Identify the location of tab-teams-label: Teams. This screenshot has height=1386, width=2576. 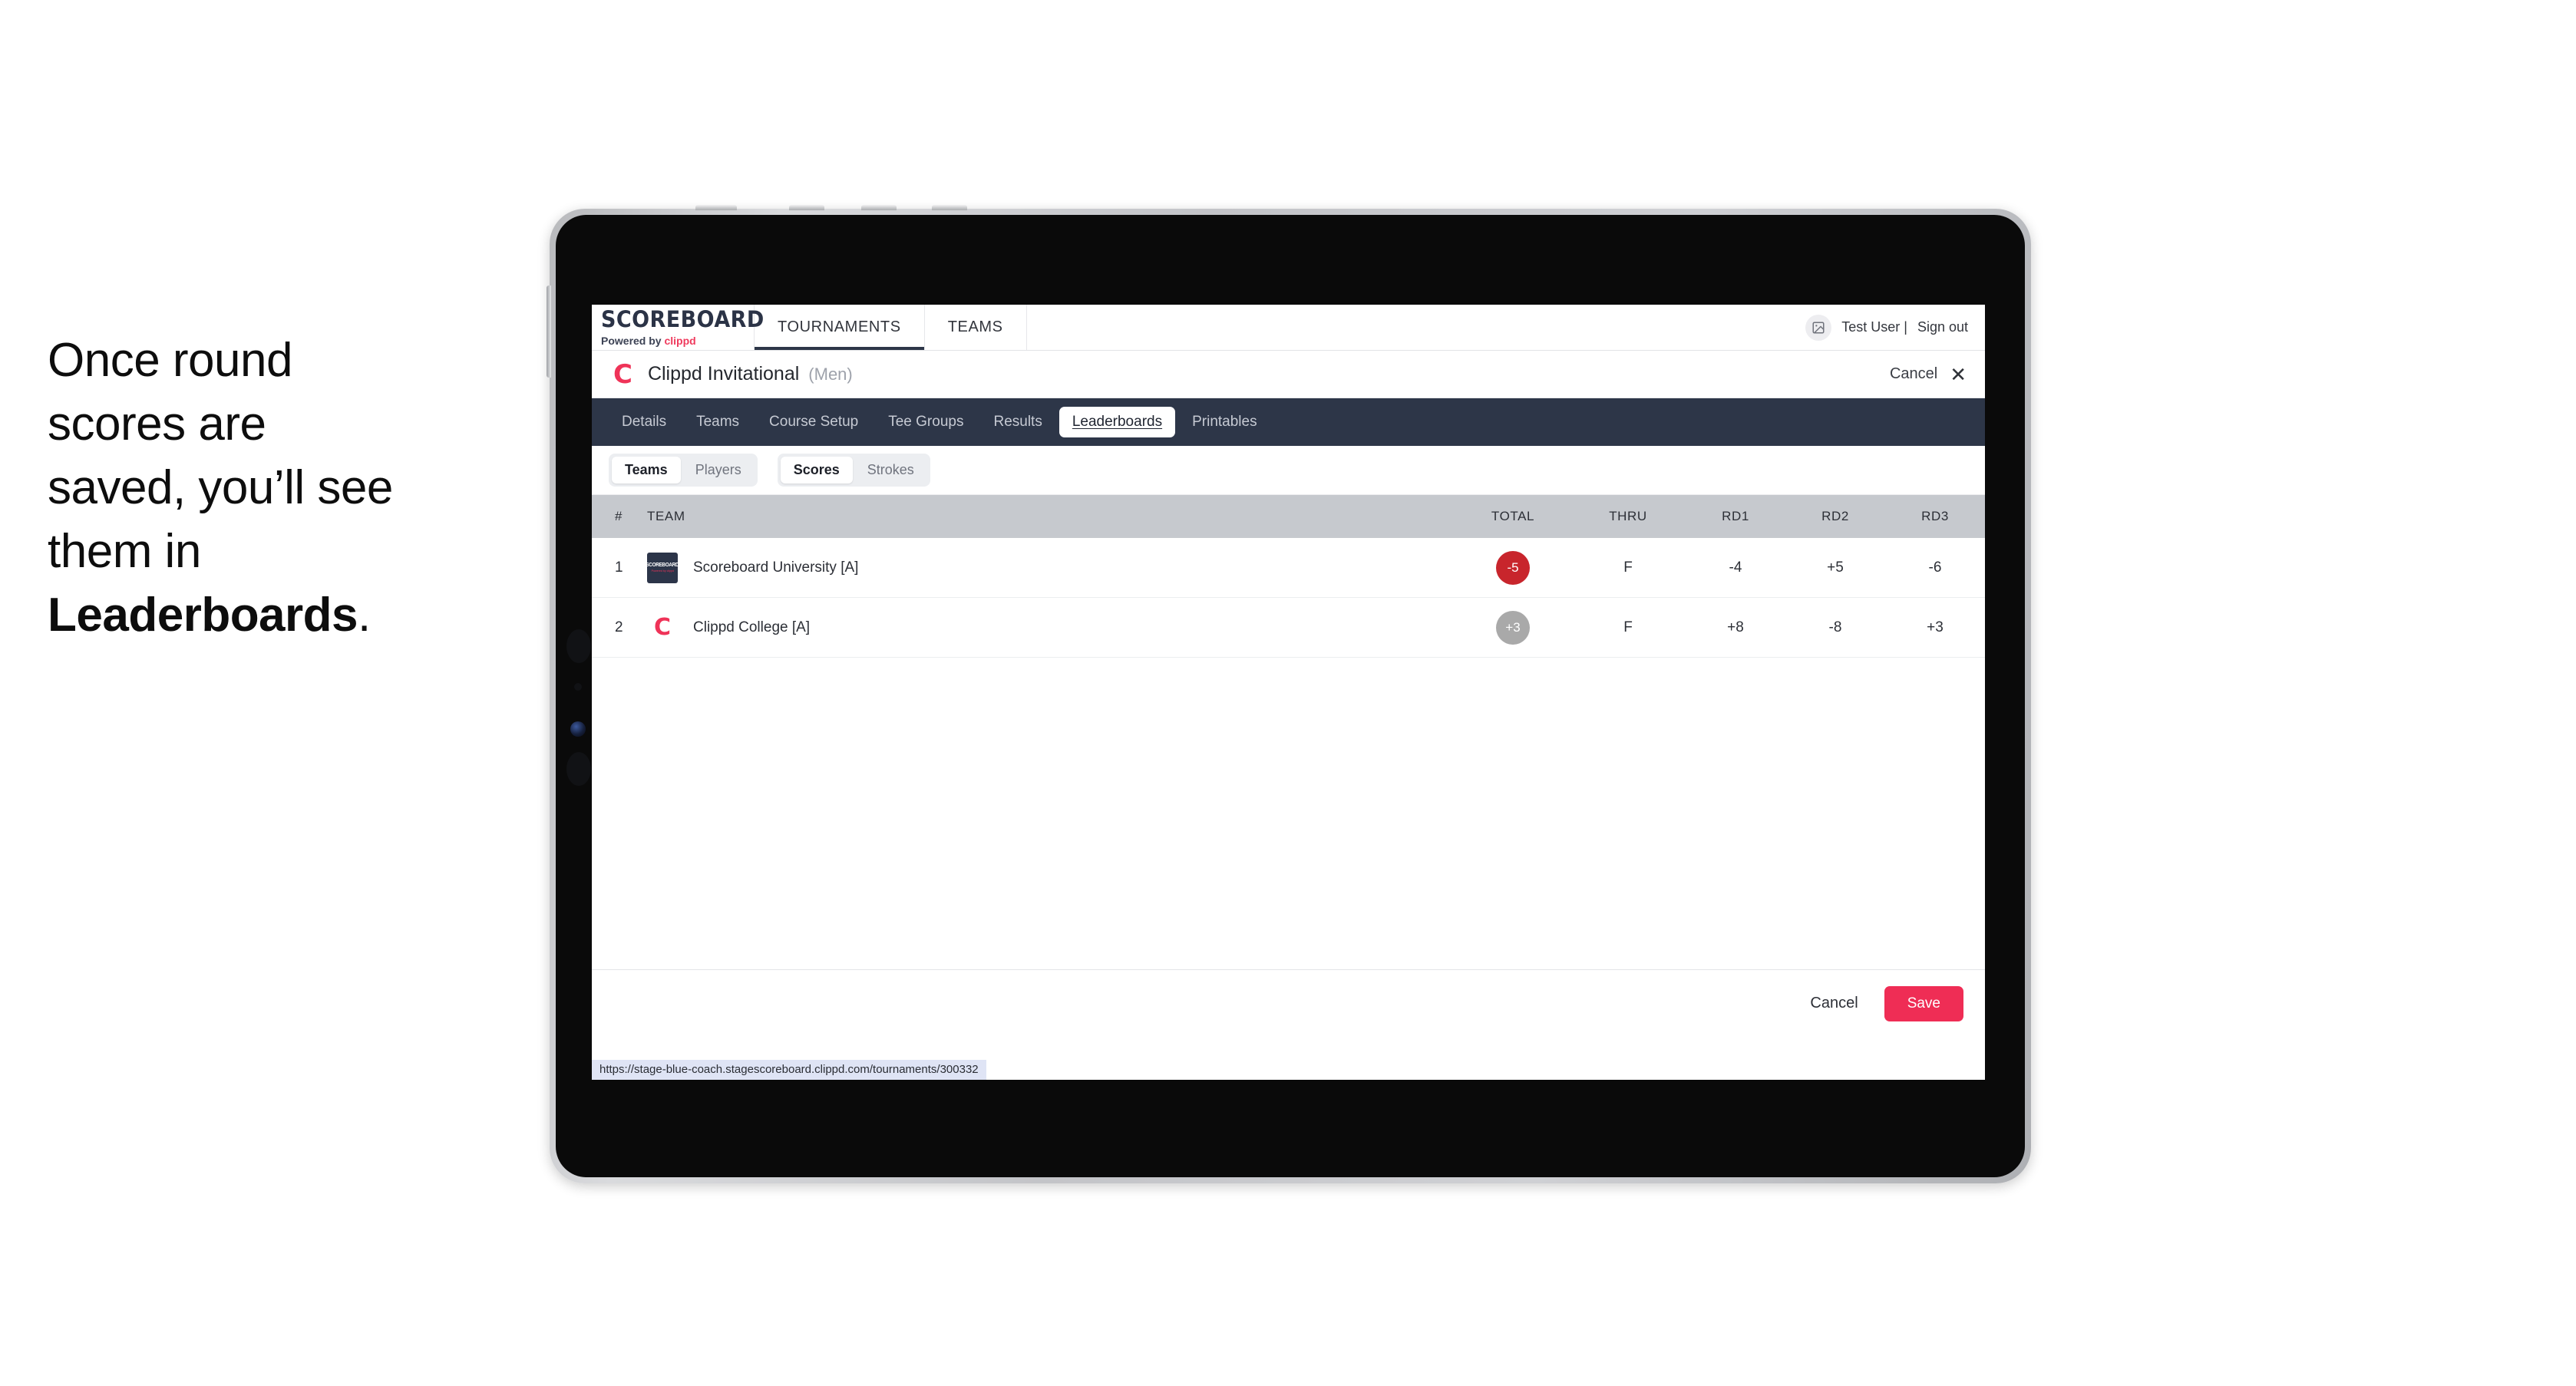
(718, 422).